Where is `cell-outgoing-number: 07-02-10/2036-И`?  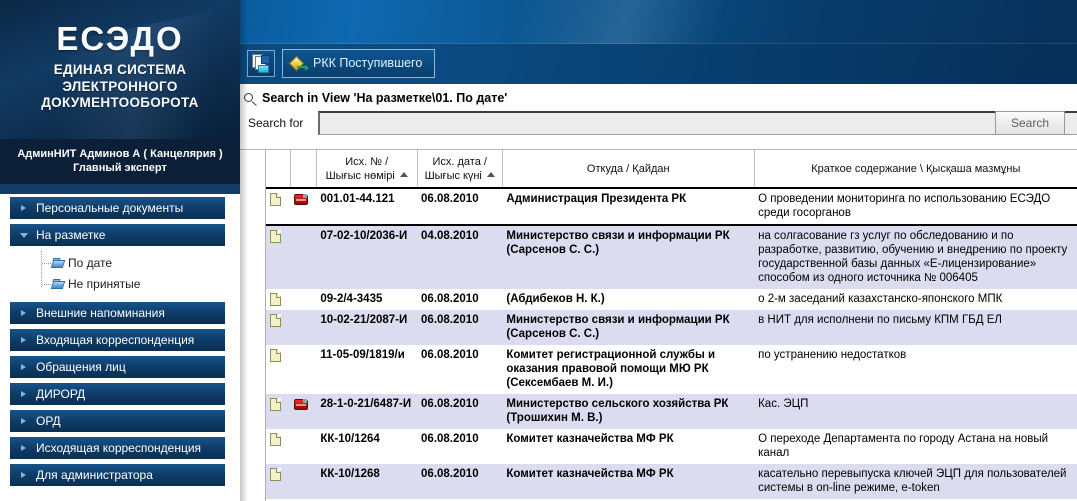 cell-outgoing-number: 07-02-10/2036-И is located at coordinates (367, 257).